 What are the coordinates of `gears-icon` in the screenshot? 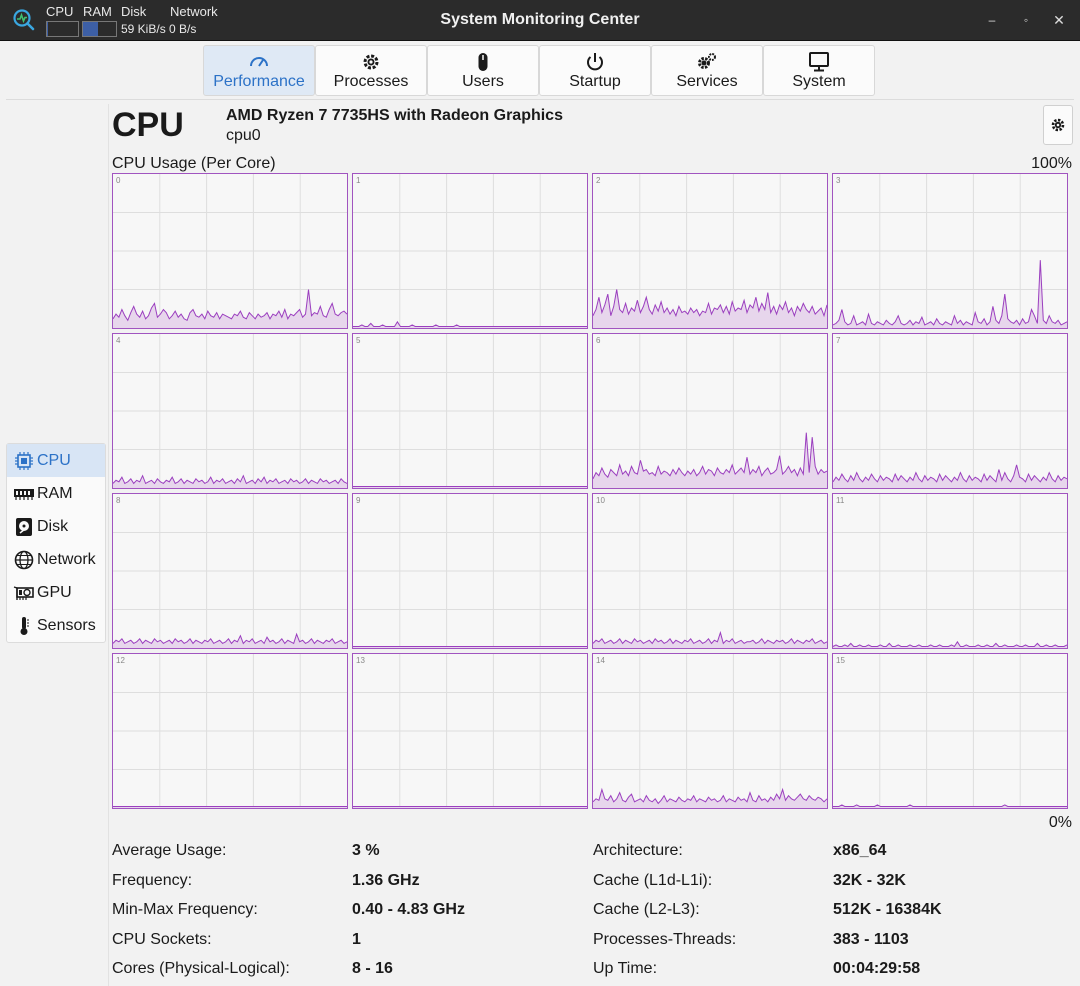 It's located at (707, 61).